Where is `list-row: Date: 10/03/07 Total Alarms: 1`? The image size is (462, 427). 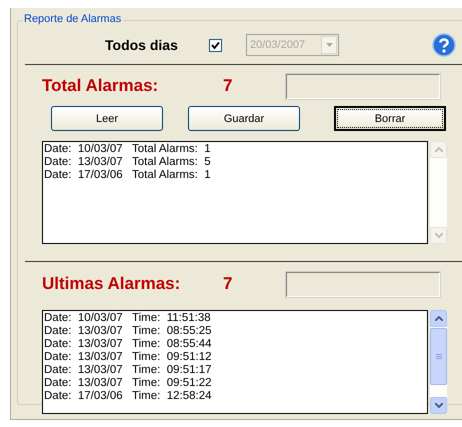 list-row: Date: 10/03/07 Total Alarms: 1 is located at coordinates (235, 149).